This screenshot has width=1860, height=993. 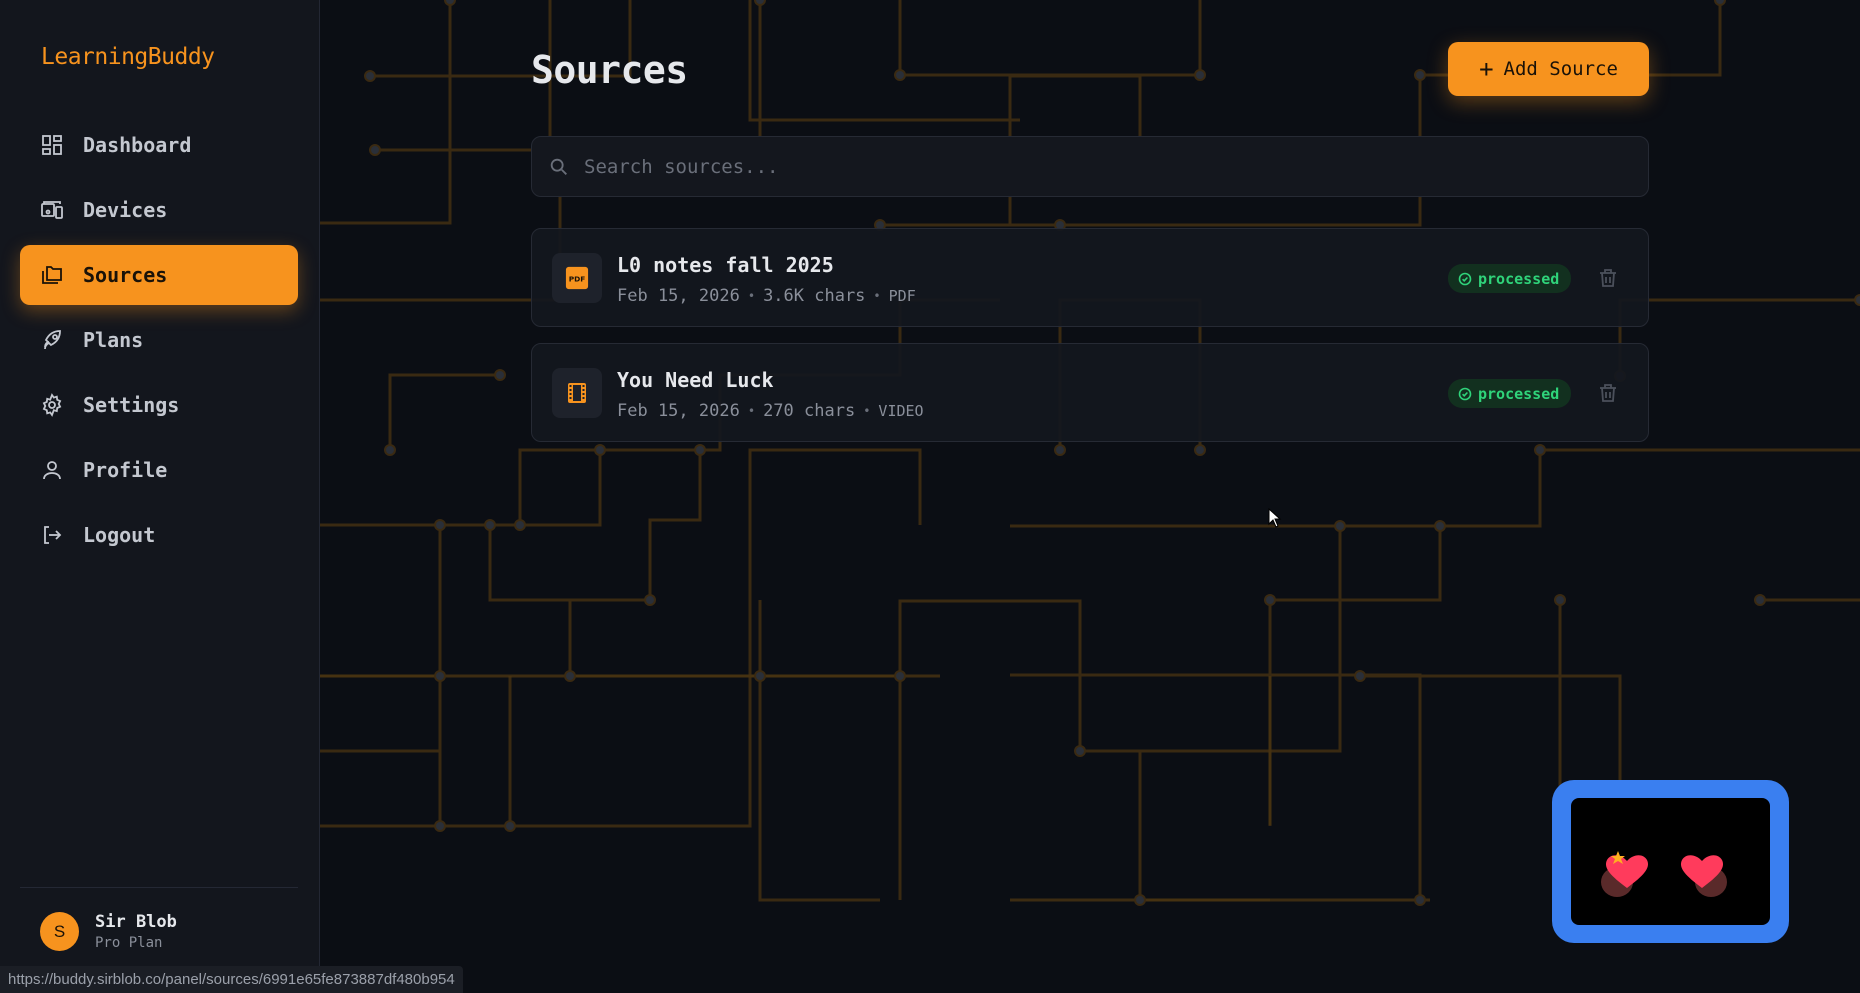 I want to click on logout-icon, so click(x=52, y=535).